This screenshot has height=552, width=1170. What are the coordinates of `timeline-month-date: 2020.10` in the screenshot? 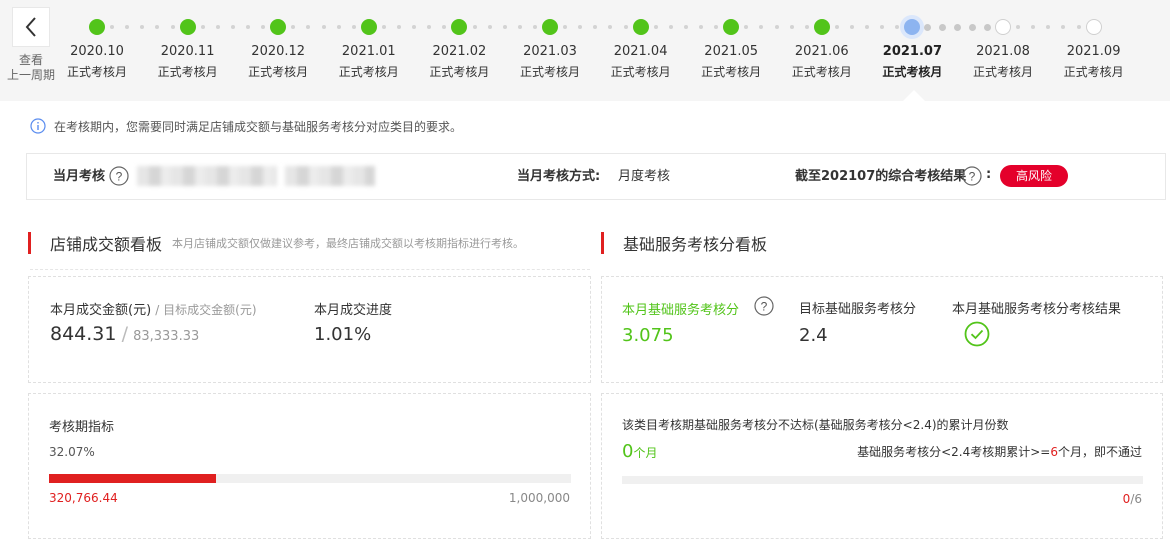 It's located at (97, 51).